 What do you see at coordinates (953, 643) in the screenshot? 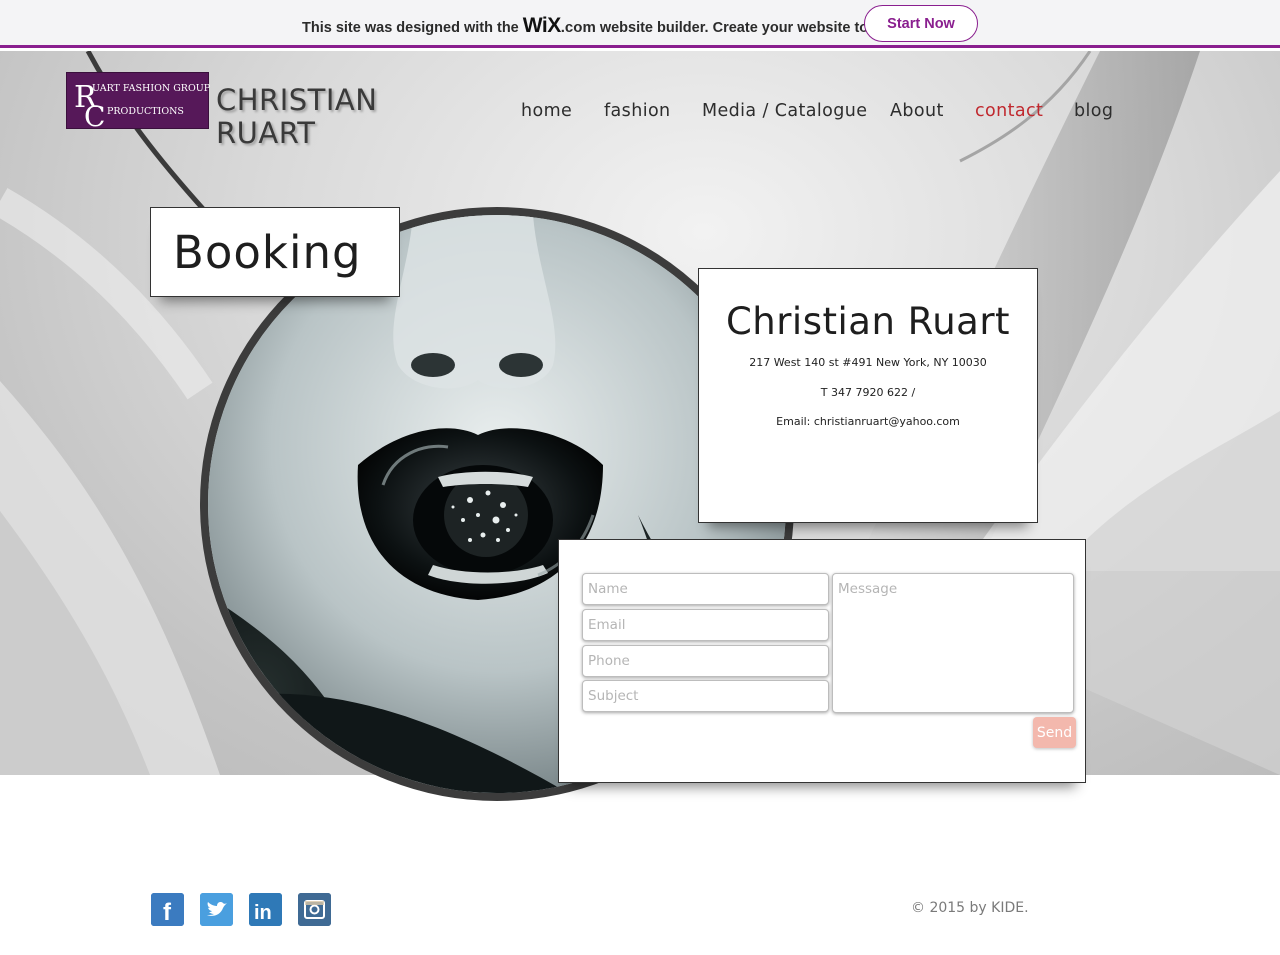
I see `message-field` at bounding box center [953, 643].